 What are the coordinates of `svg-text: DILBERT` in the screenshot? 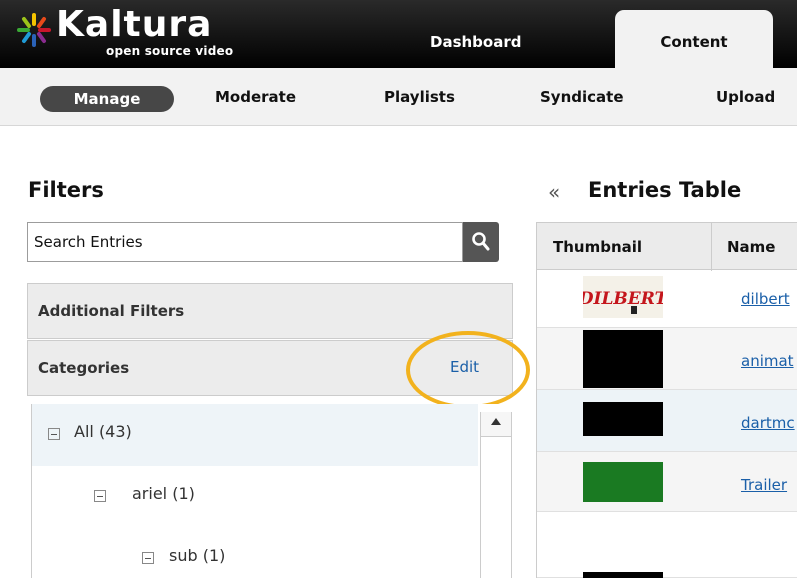 It's located at (623, 299).